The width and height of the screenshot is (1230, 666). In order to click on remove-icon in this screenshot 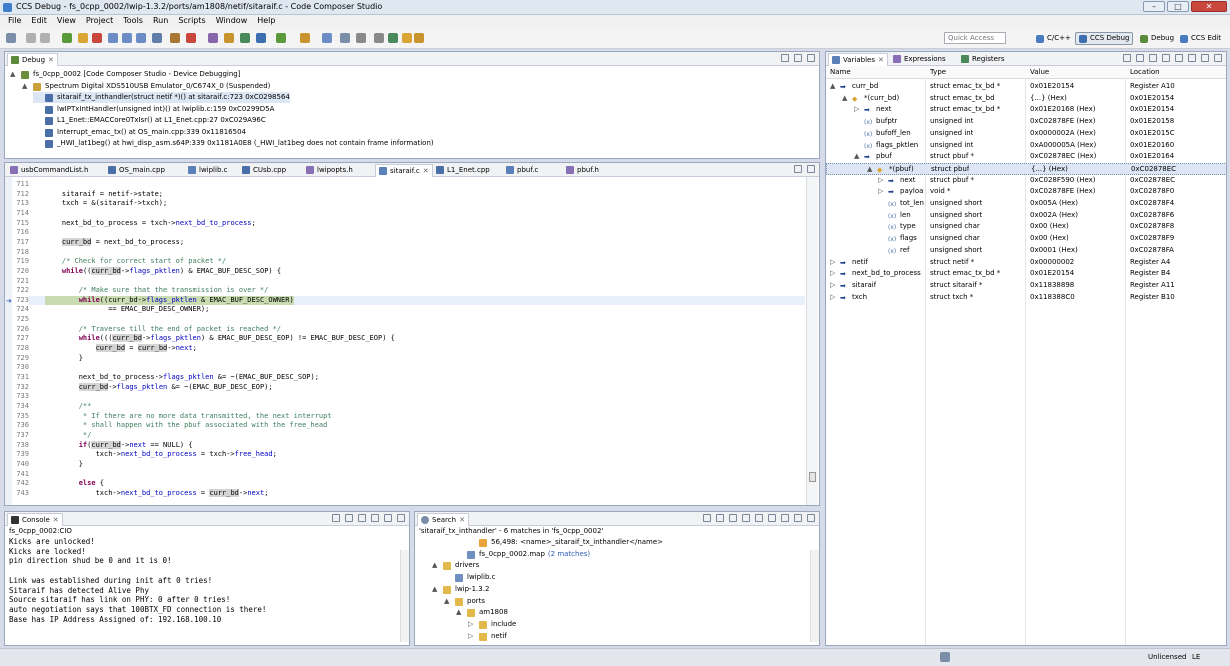, I will do `click(1166, 58)`.